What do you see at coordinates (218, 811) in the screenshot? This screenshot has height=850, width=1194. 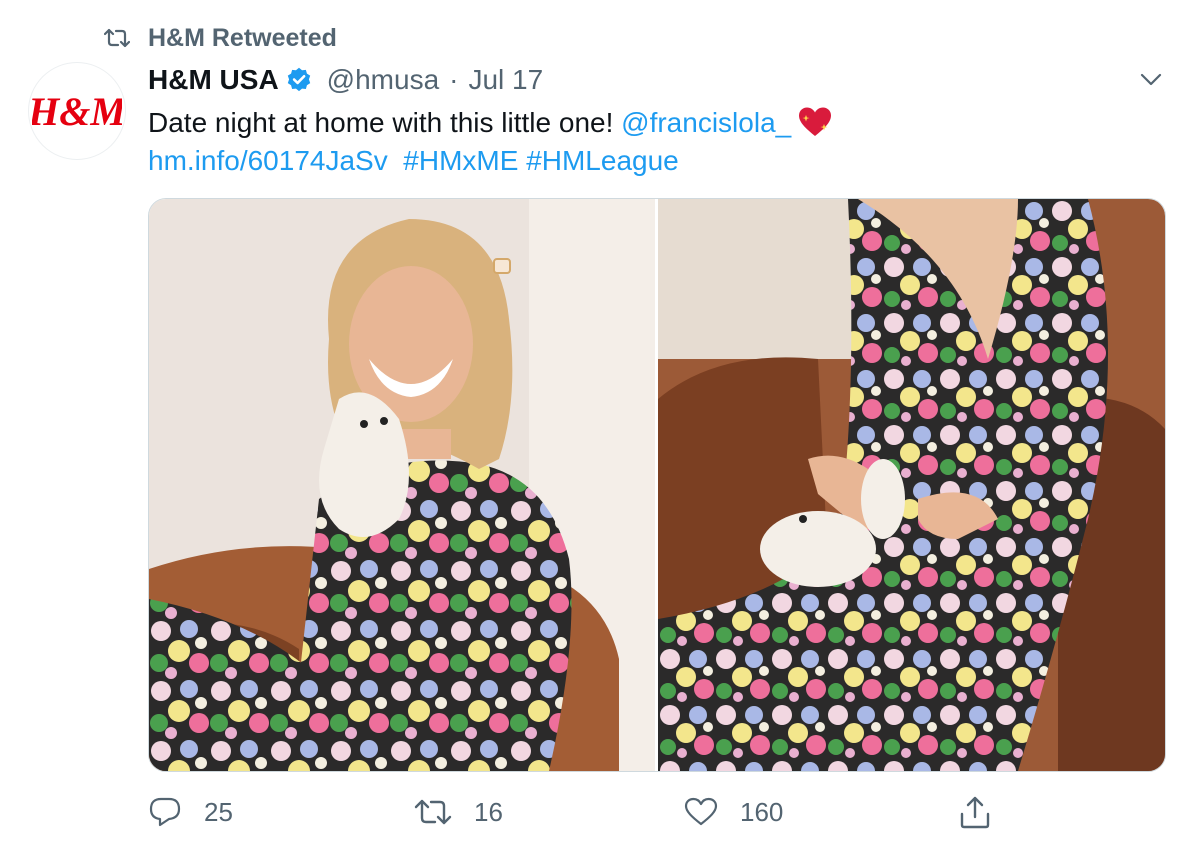 I see `reply-count: 25` at bounding box center [218, 811].